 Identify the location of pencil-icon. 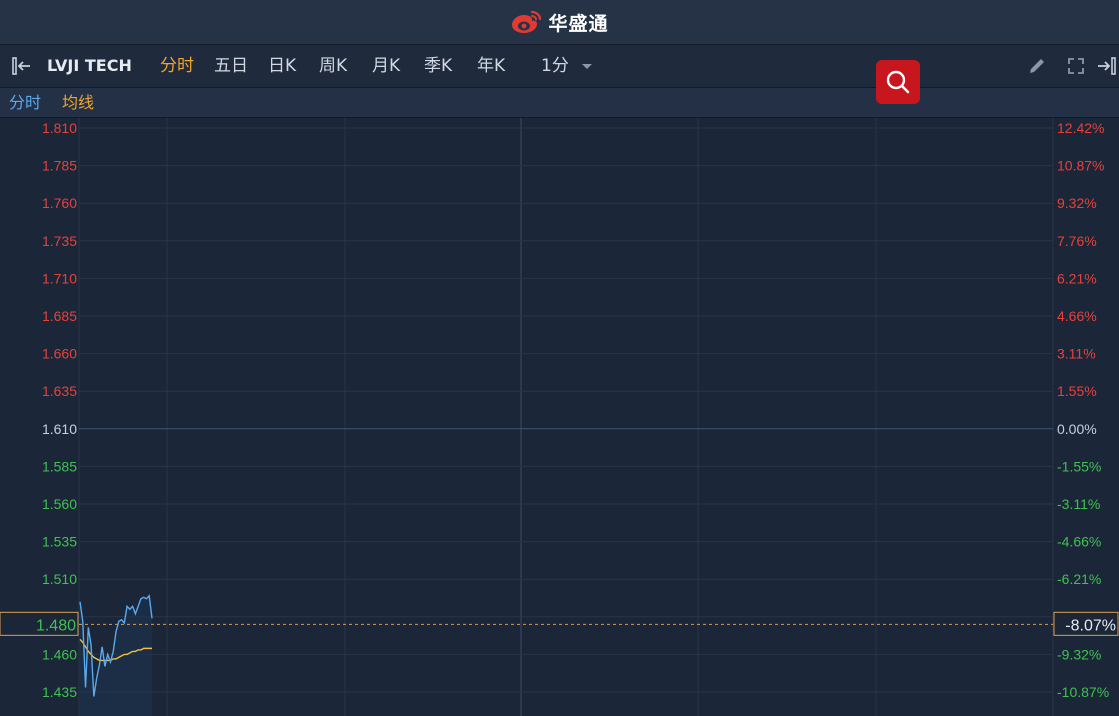
(1037, 66).